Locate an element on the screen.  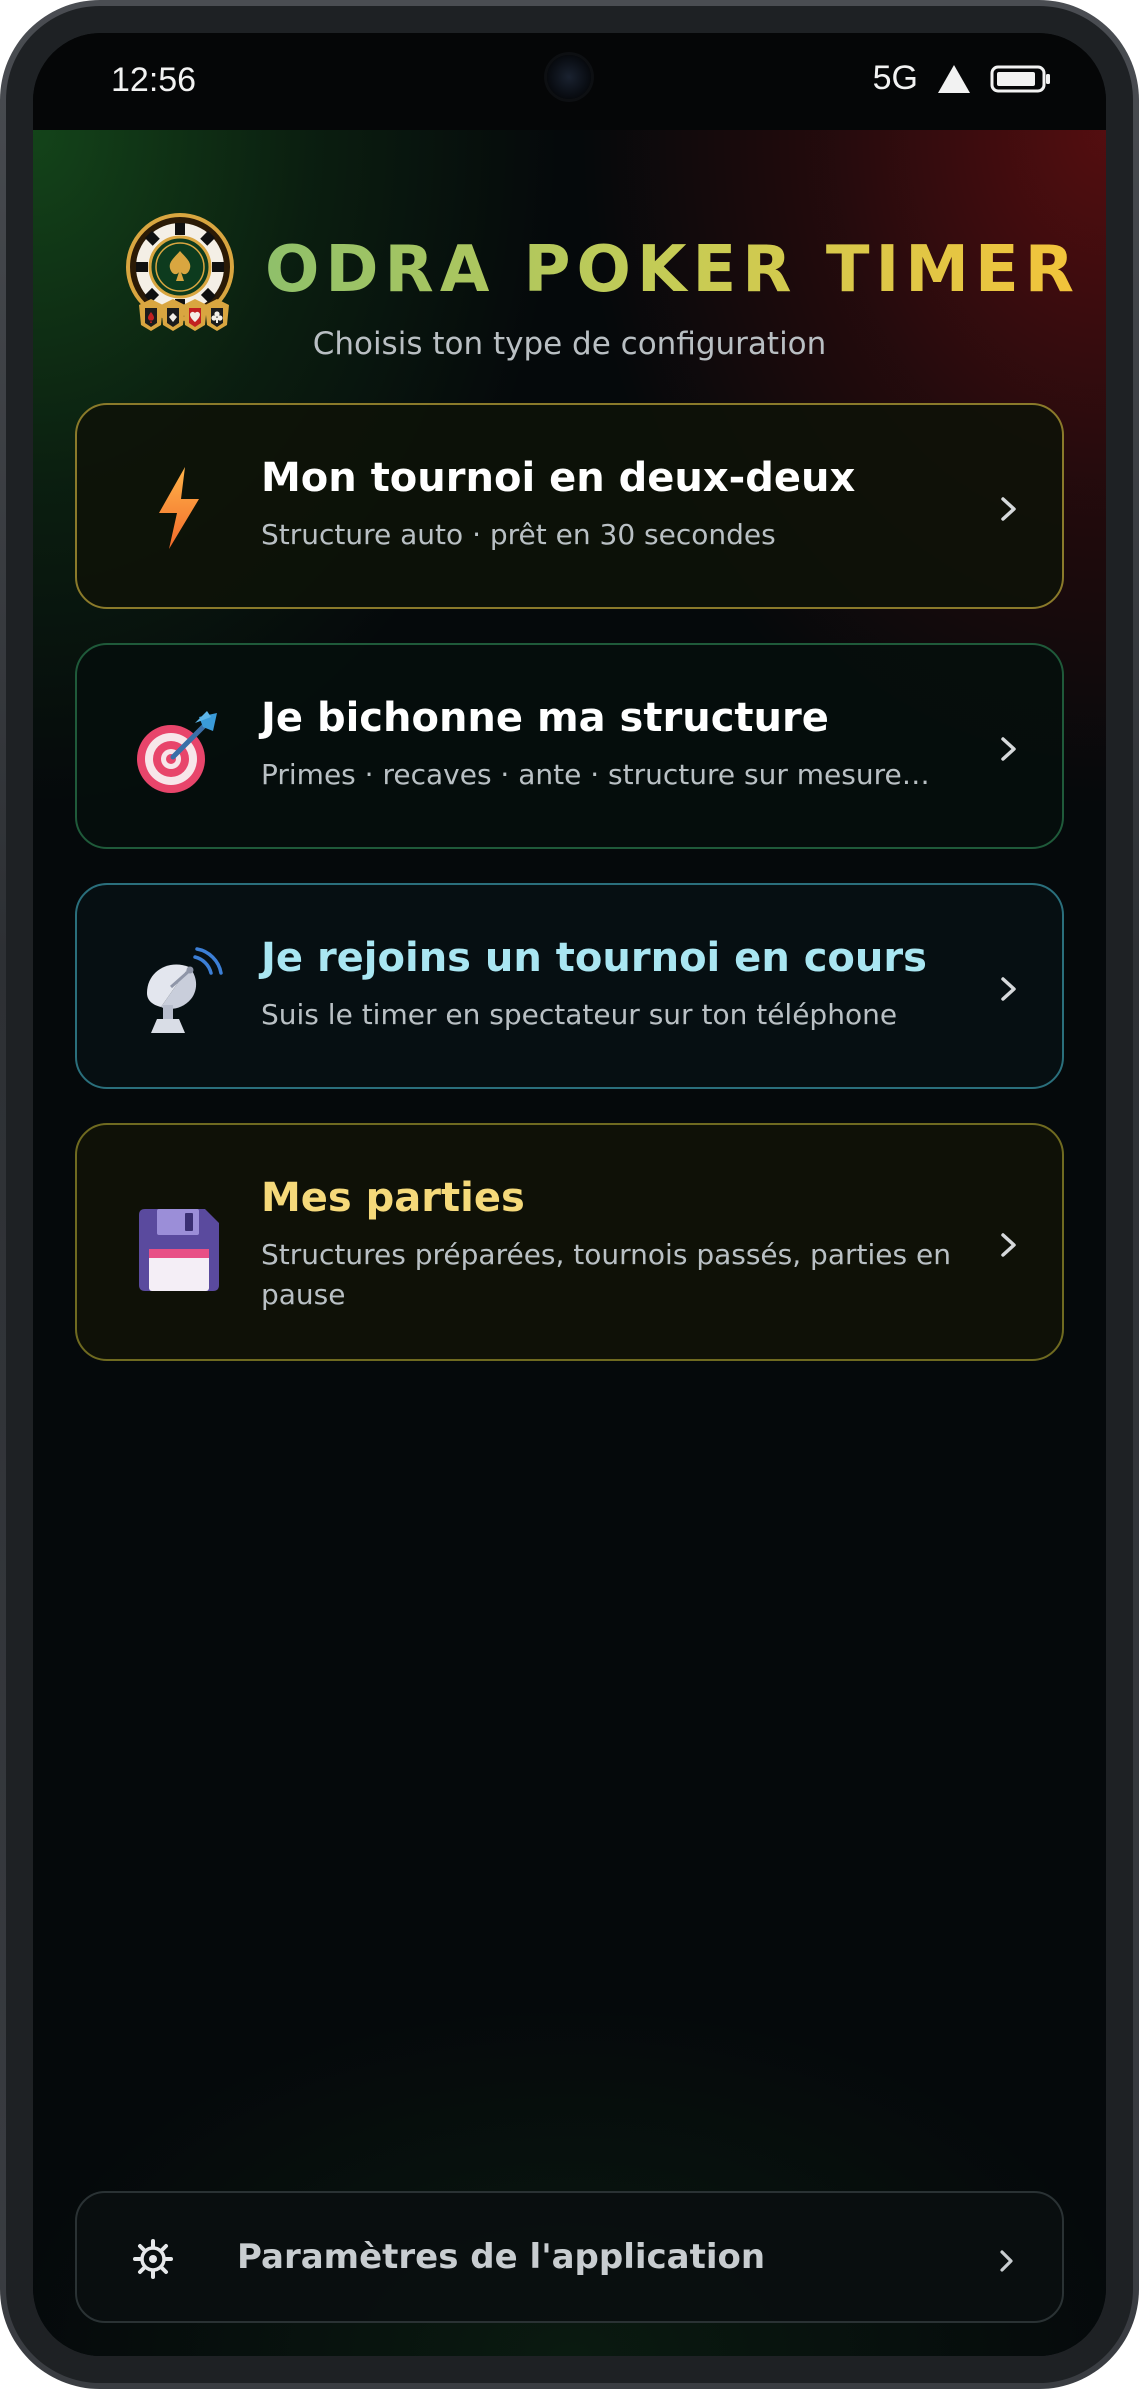
signal-icon is located at coordinates (954, 78).